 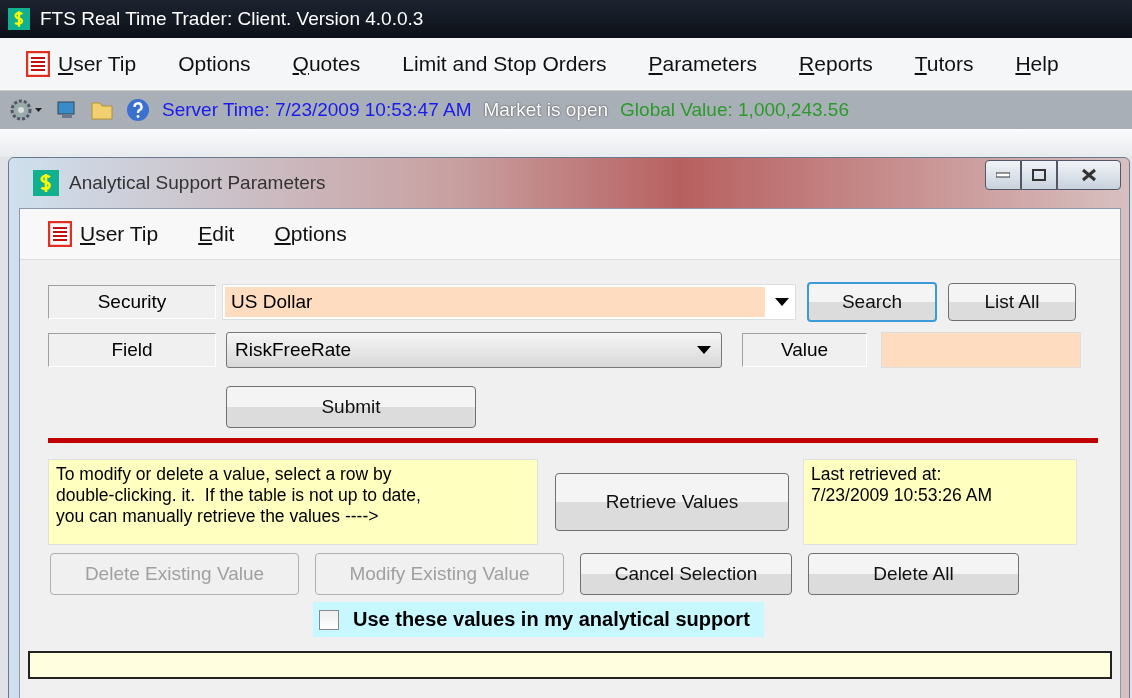 What do you see at coordinates (509, 302) in the screenshot?
I see `security-dropdown: US Dollar` at bounding box center [509, 302].